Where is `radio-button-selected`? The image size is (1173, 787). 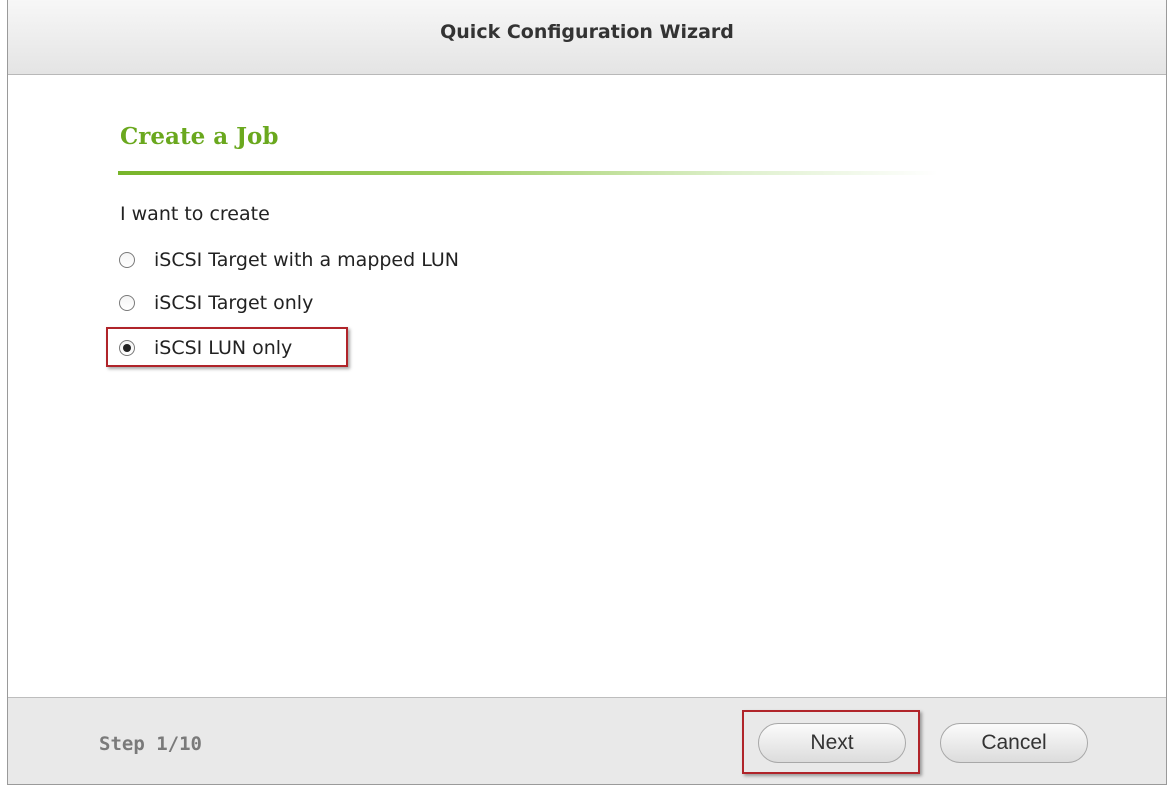
radio-button-selected is located at coordinates (127, 348).